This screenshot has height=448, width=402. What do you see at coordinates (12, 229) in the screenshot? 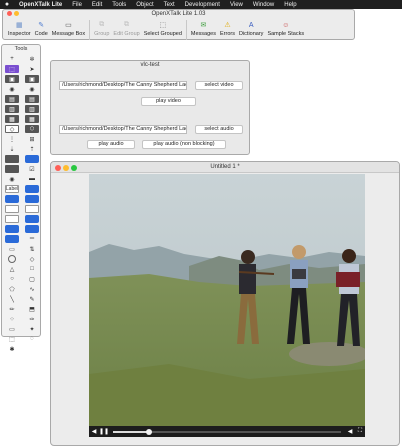
I see `tool-option-icon` at bounding box center [12, 229].